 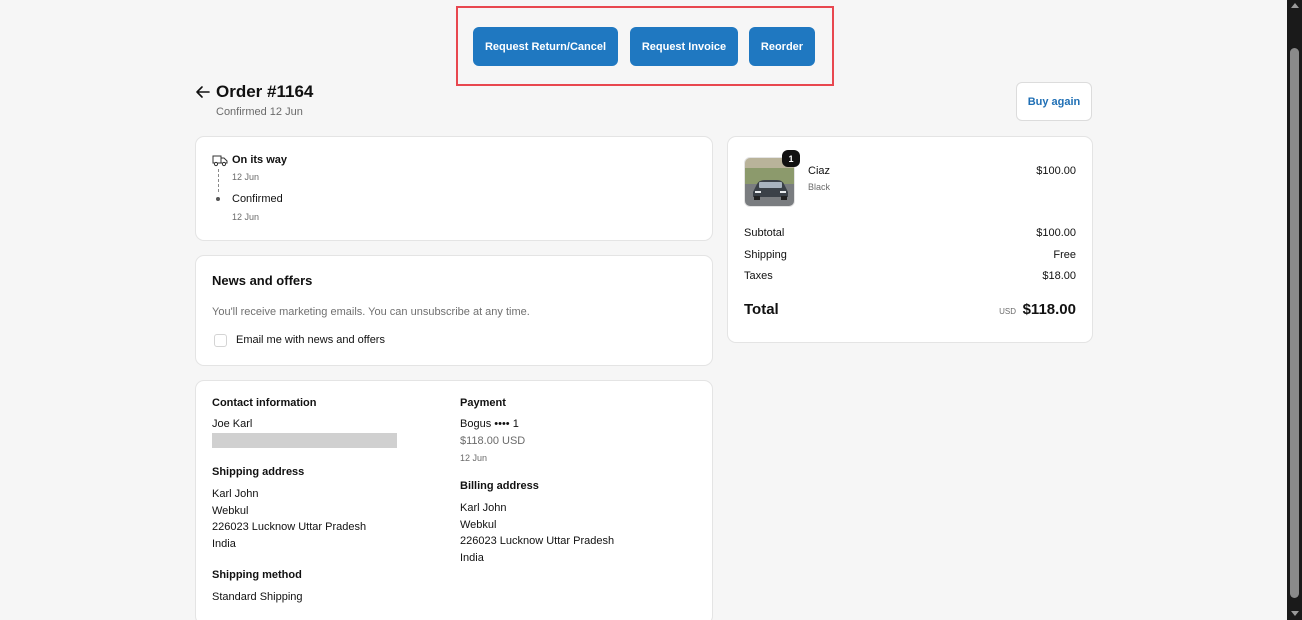 What do you see at coordinates (493, 441) in the screenshot?
I see `payment-amount: $118.00 USD` at bounding box center [493, 441].